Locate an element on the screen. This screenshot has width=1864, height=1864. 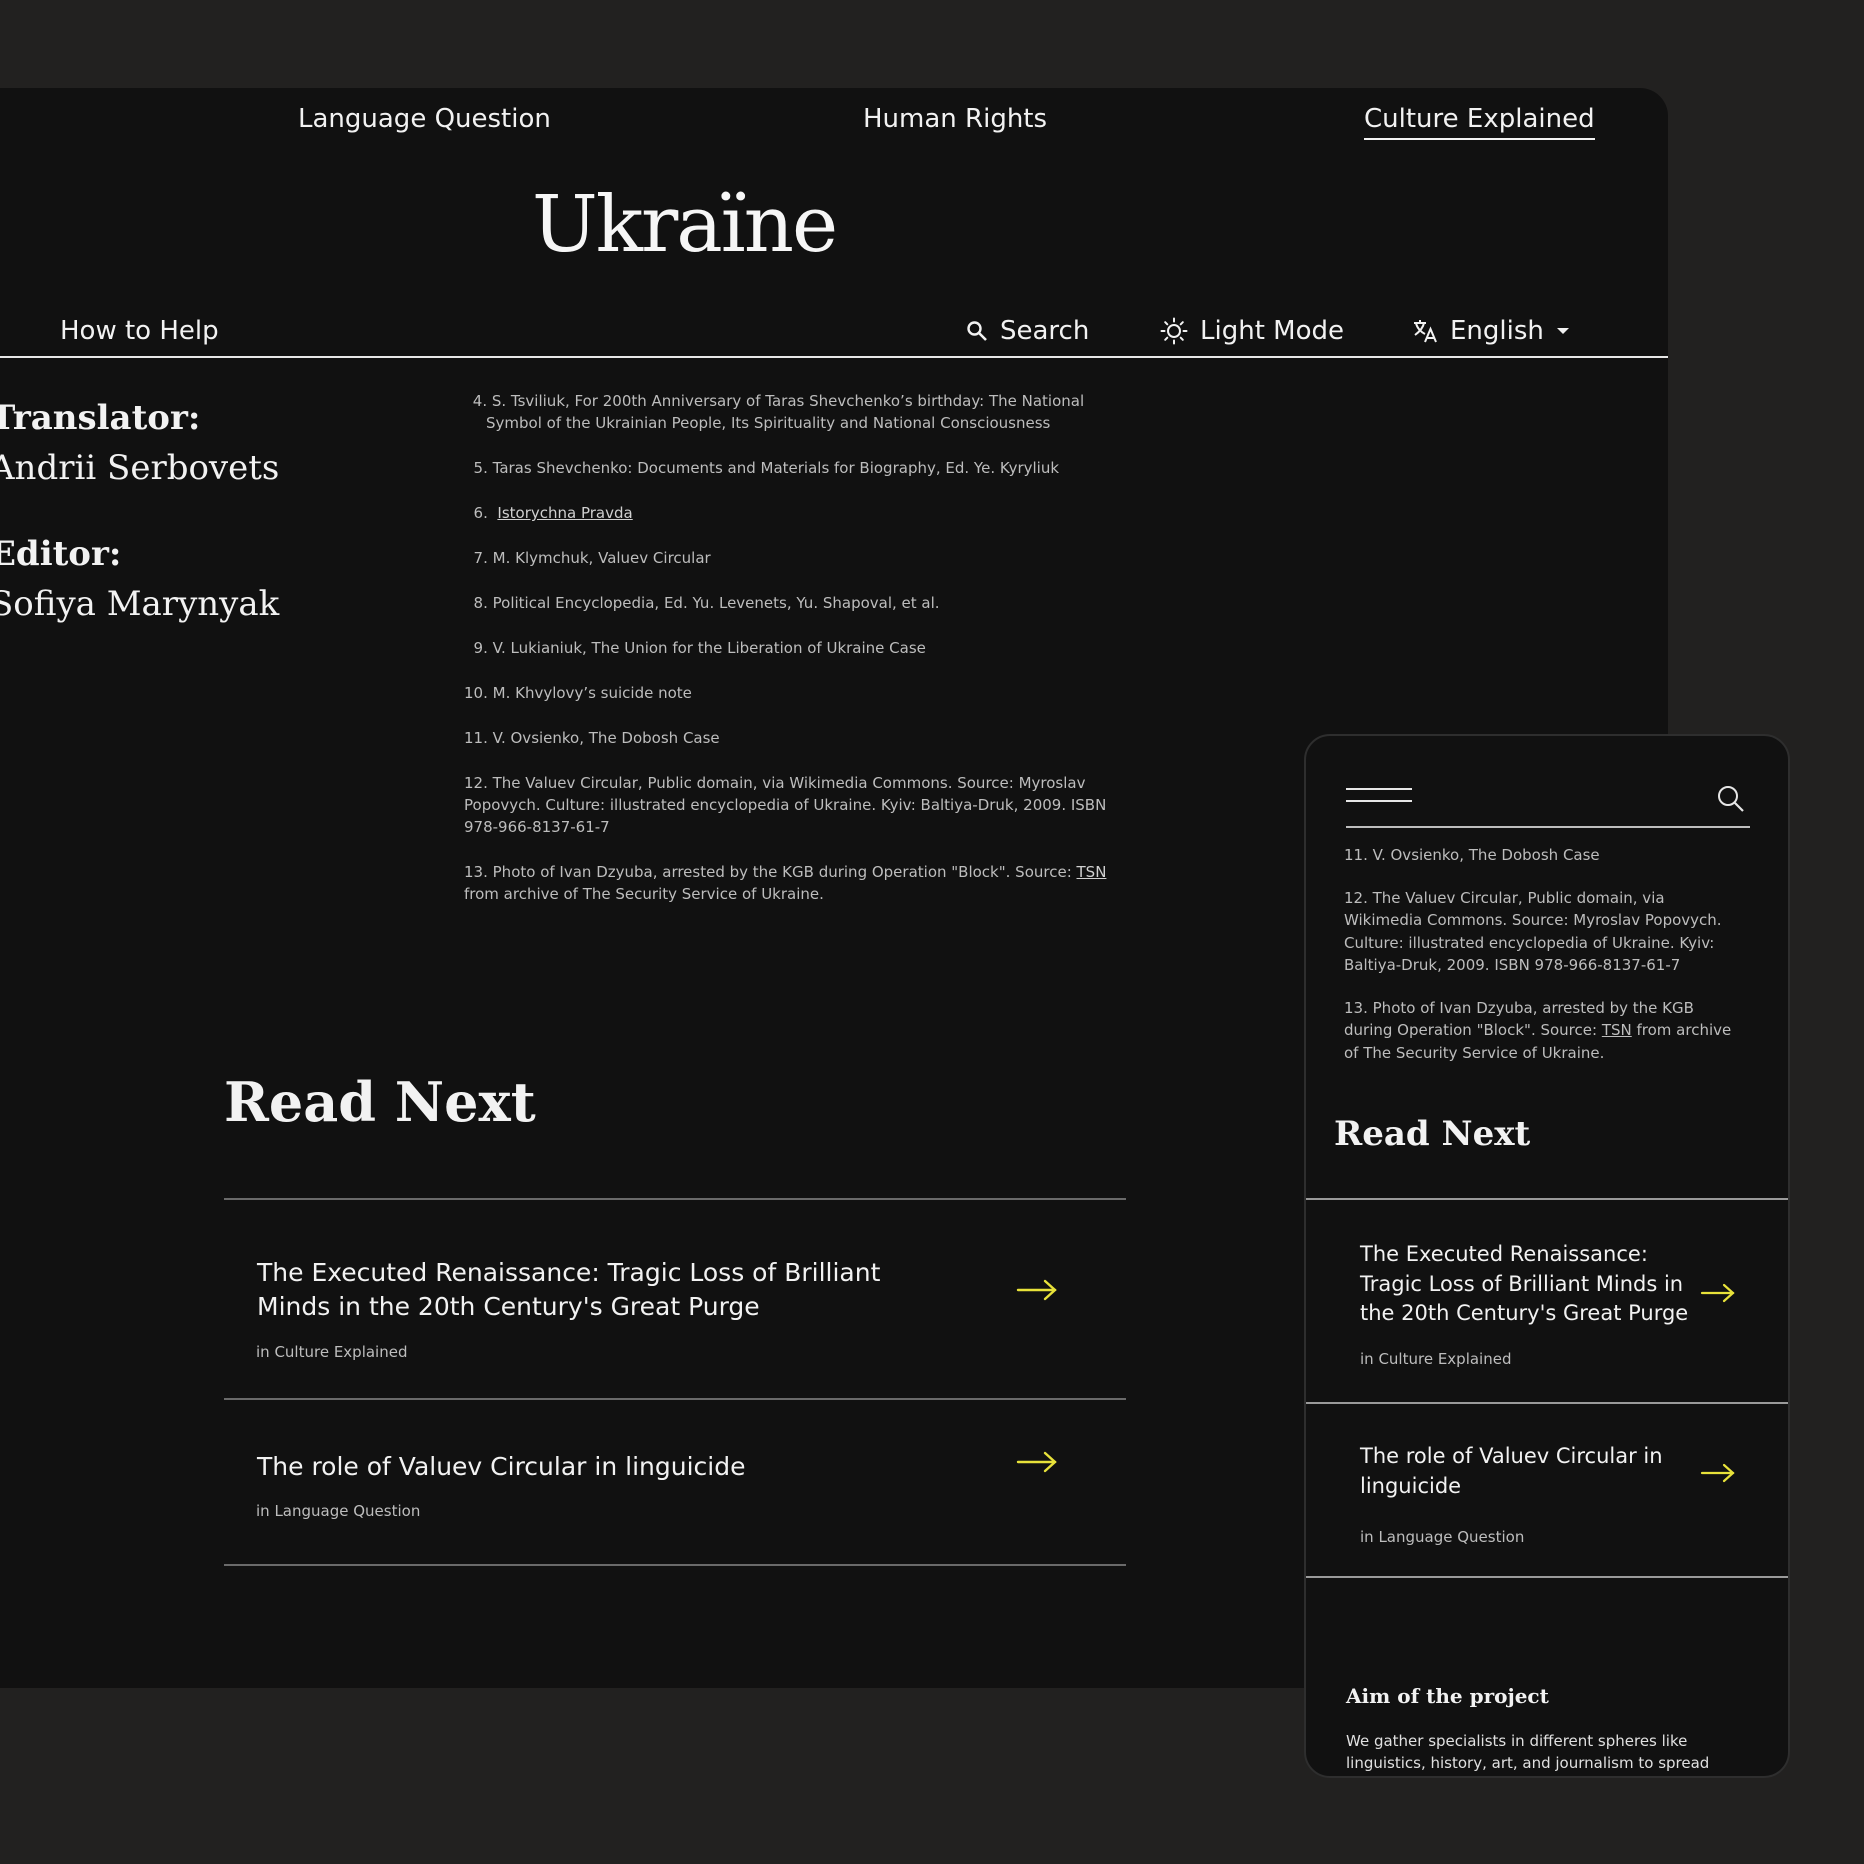
language-select: English is located at coordinates (1491, 331).